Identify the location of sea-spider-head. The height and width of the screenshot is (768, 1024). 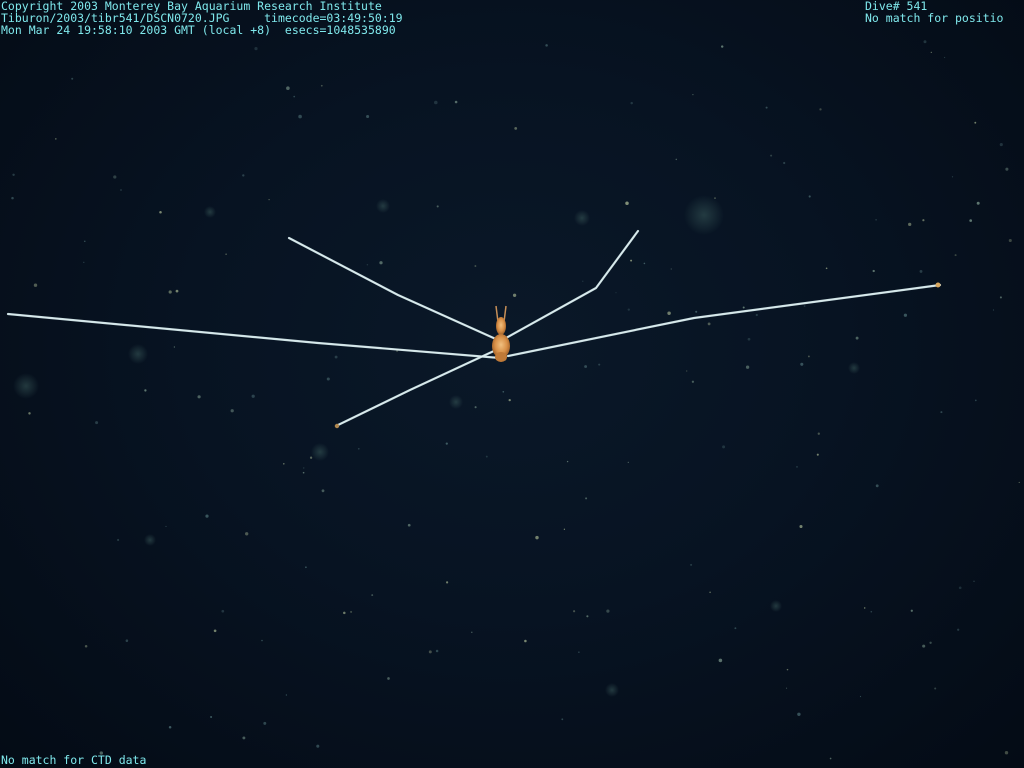
(501, 326).